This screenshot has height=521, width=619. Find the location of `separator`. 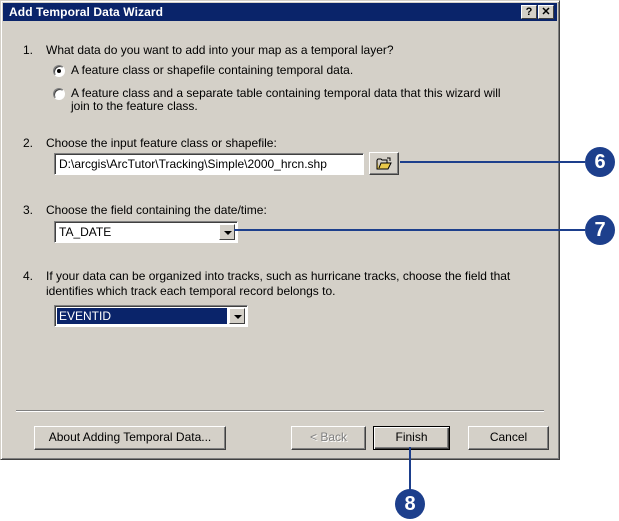

separator is located at coordinates (280, 411).